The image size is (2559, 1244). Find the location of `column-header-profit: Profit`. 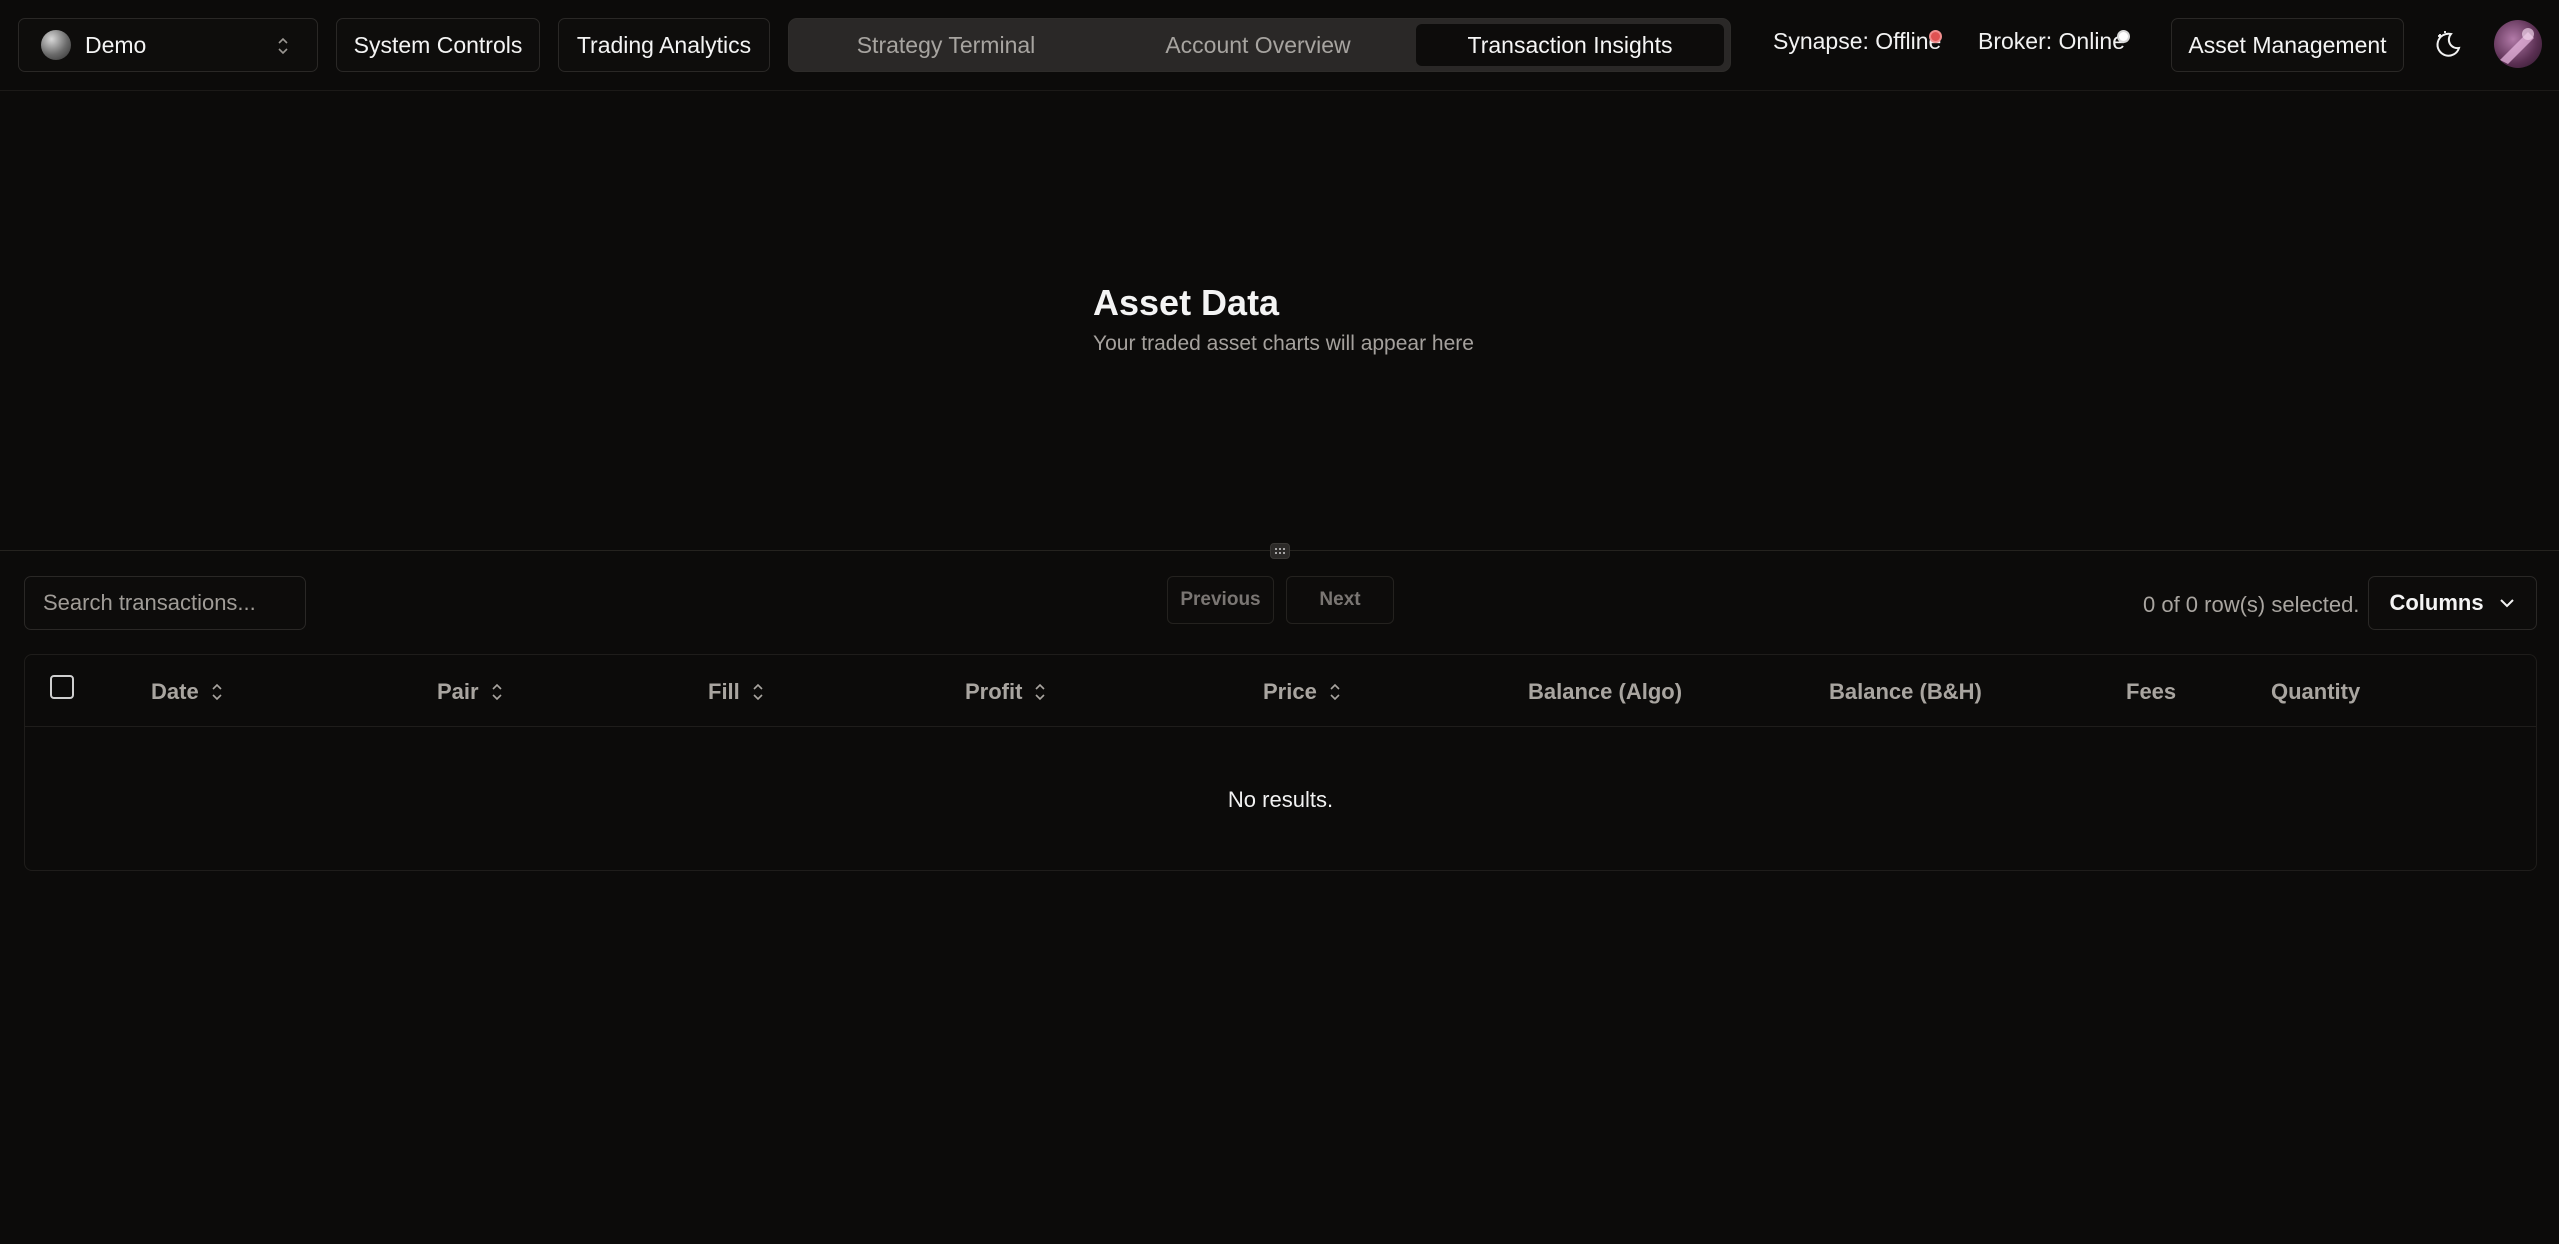

column-header-profit: Profit is located at coordinates (1005, 692).